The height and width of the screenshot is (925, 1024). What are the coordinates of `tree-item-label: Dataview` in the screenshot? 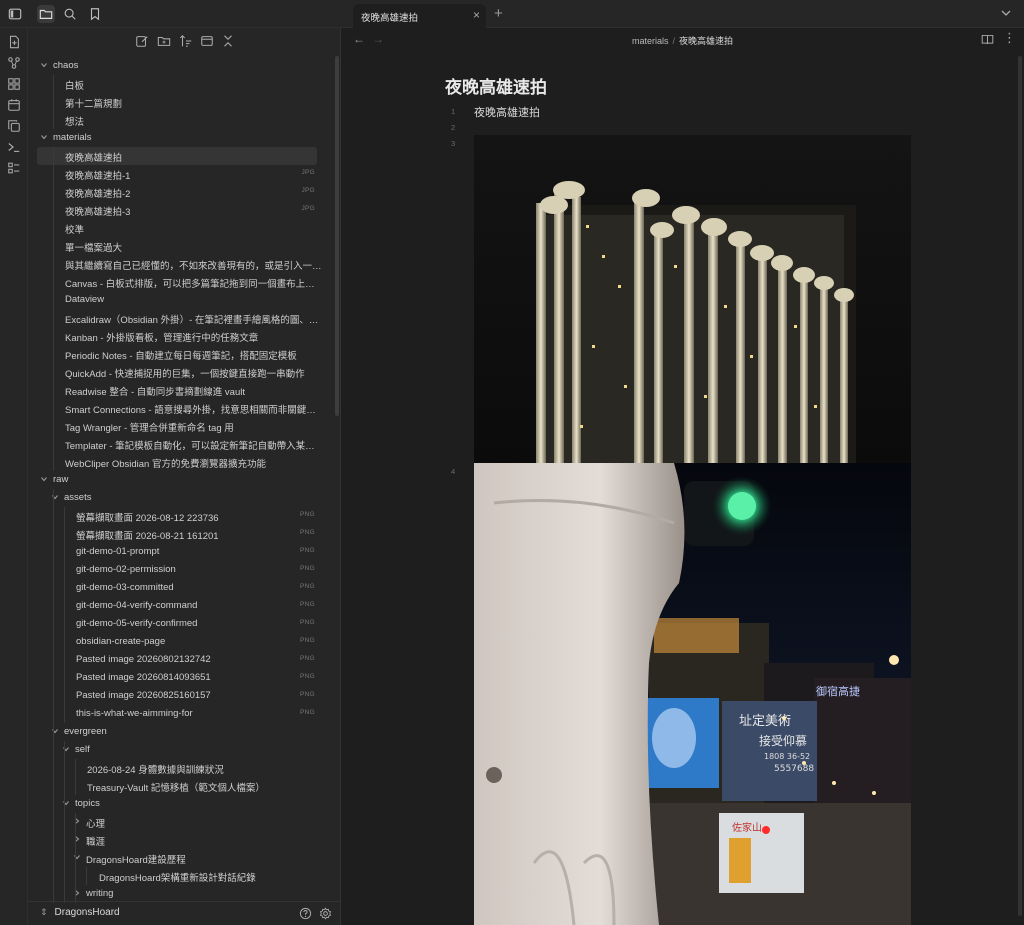 It's located at (85, 299).